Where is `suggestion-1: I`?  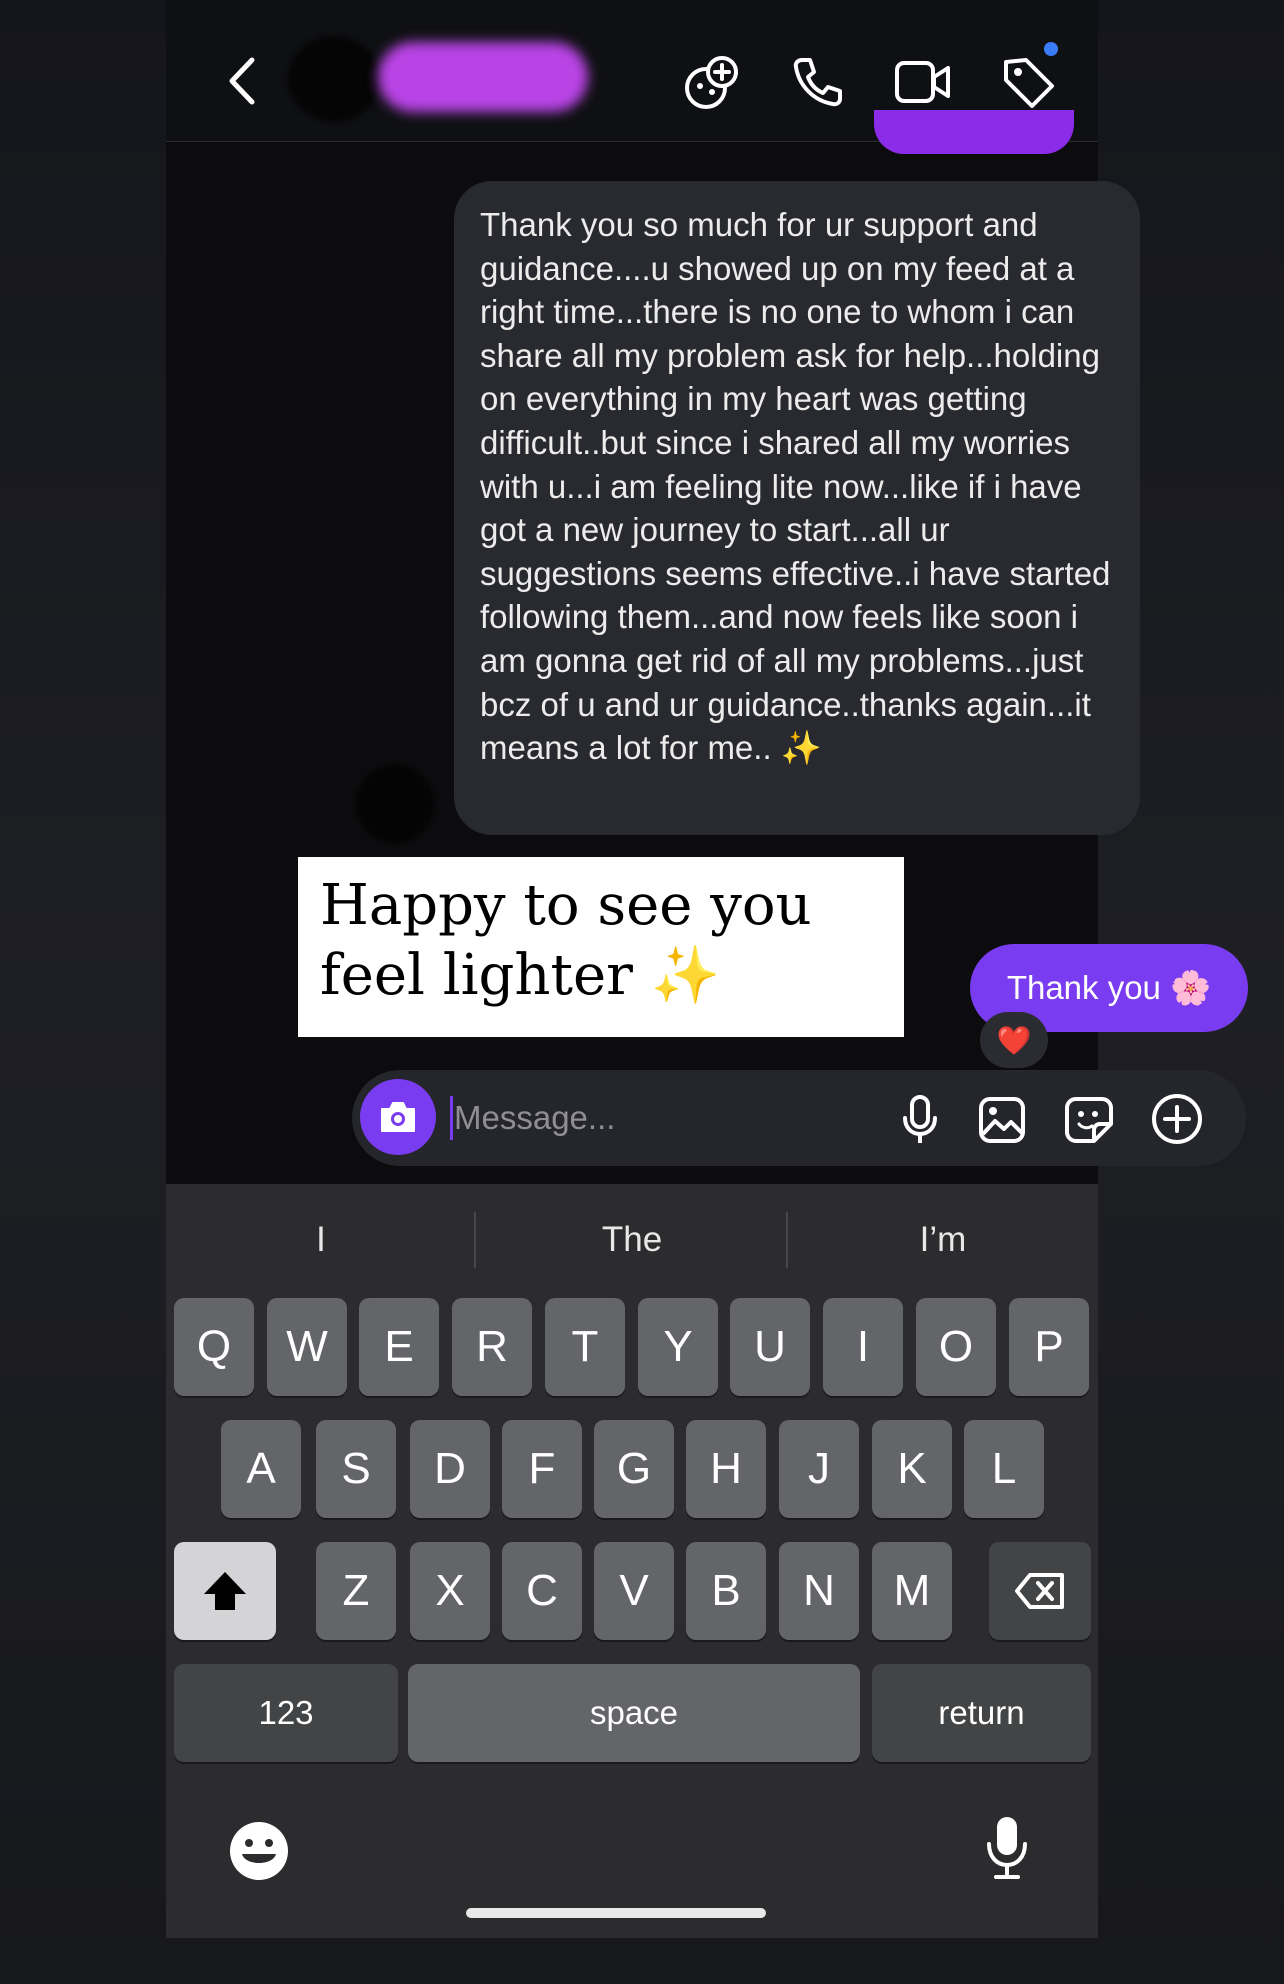
suggestion-1: I is located at coordinates (321, 1240).